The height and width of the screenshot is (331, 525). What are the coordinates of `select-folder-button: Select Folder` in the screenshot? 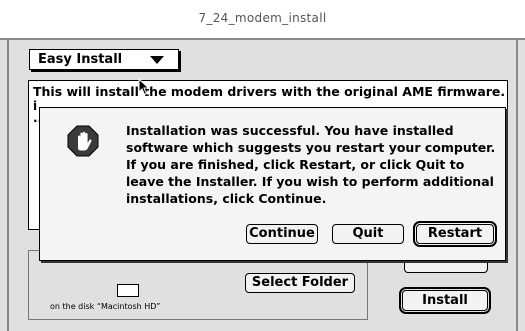 It's located at (300, 283).